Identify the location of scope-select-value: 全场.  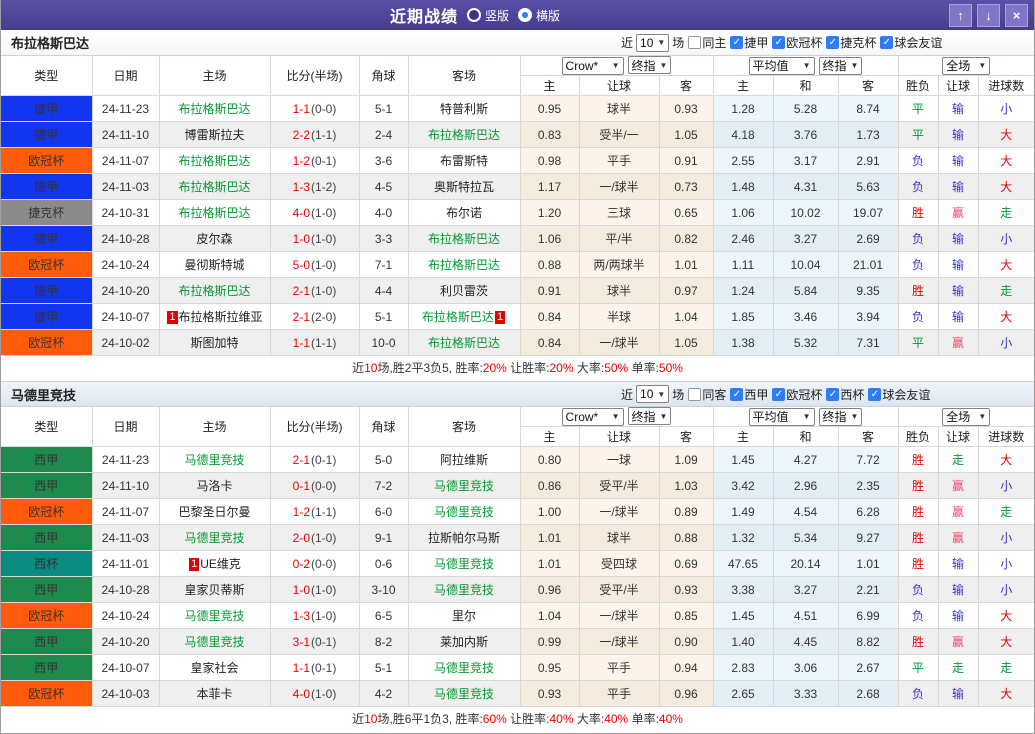
(958, 417).